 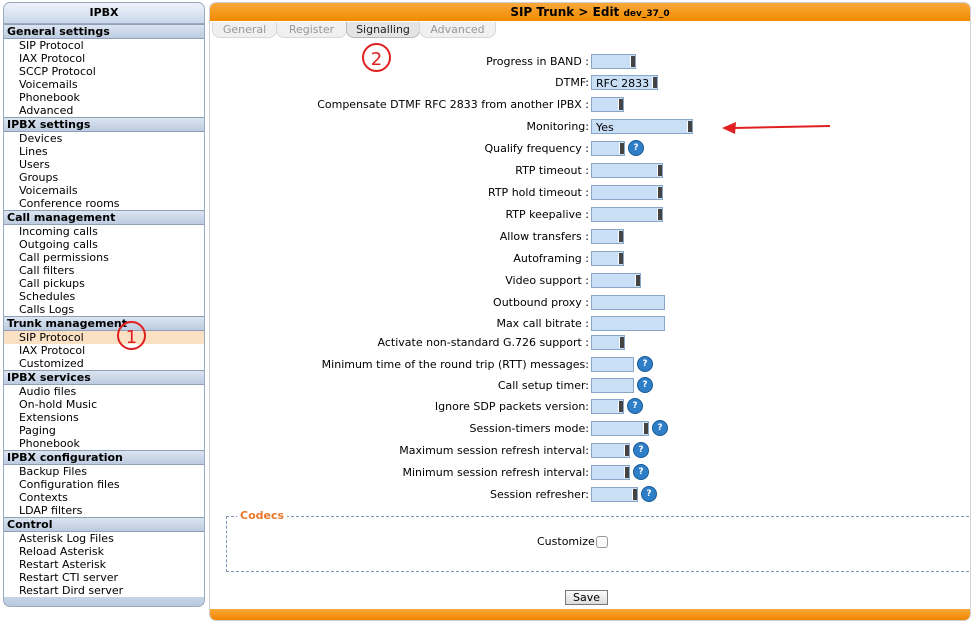 I want to click on sidebar-item: Call filters, so click(x=104, y=270).